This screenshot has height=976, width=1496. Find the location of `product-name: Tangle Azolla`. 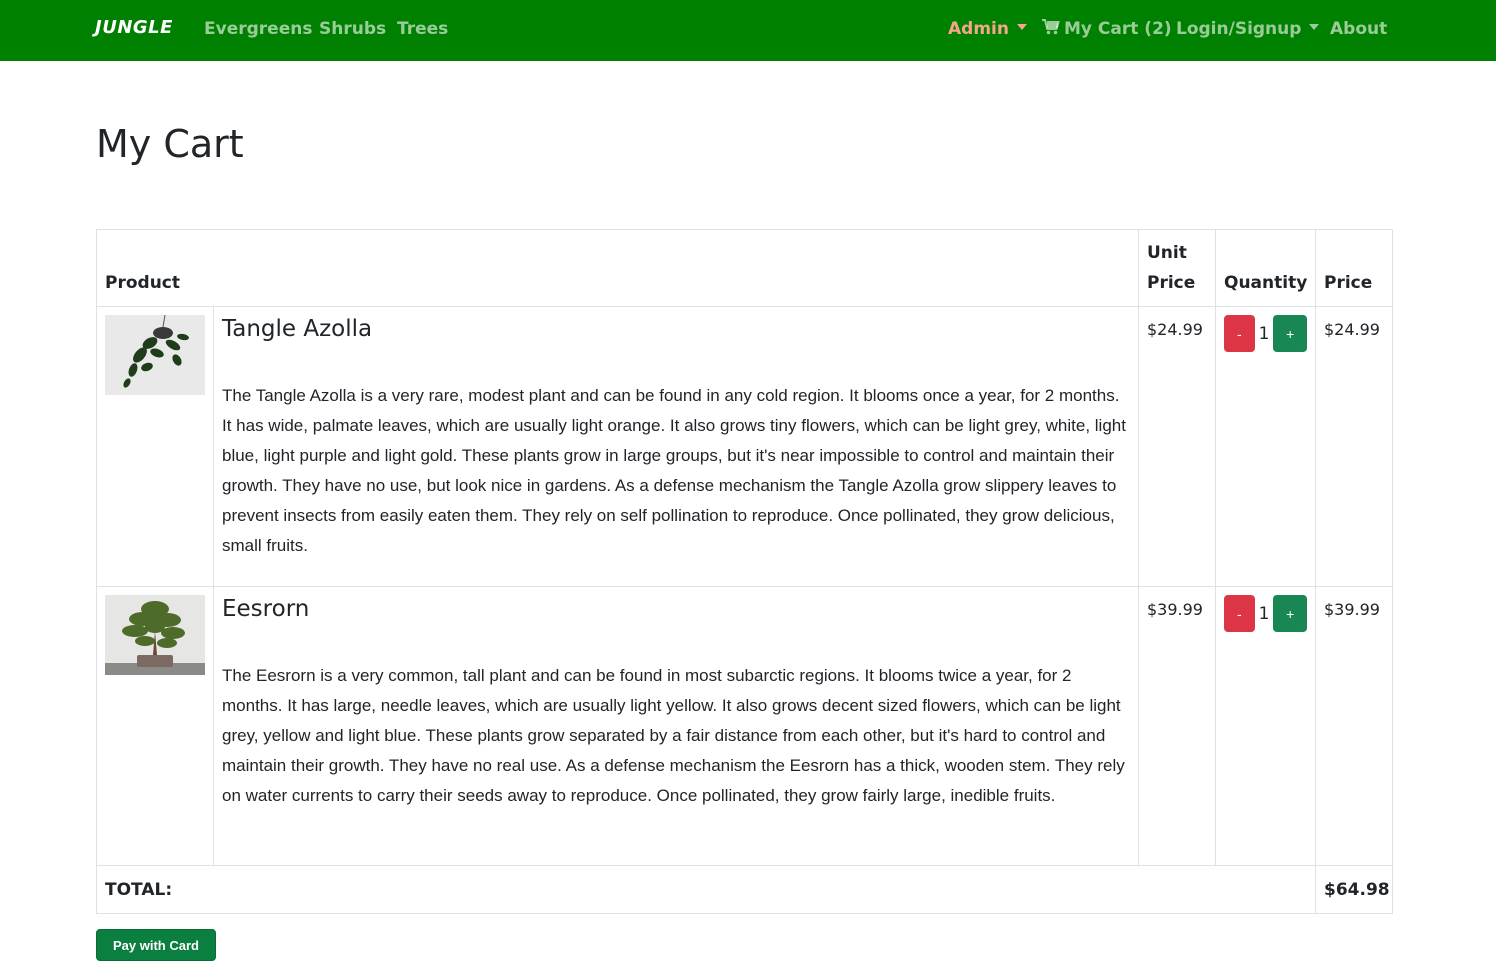

product-name: Tangle Azolla is located at coordinates (297, 329).